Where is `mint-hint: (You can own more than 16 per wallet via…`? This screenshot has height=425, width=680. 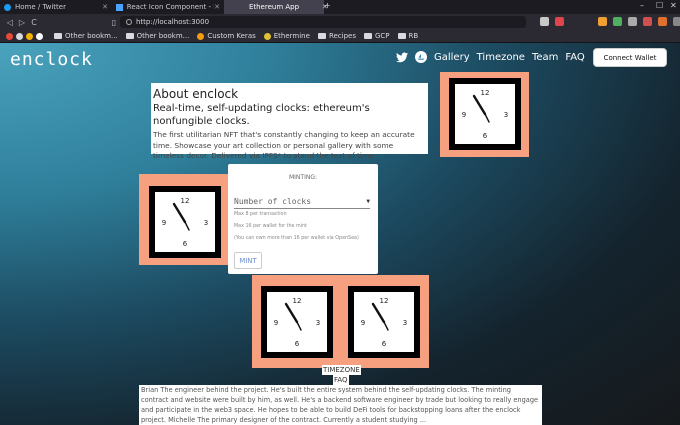
mint-hint: (You can own more than 16 per wallet via… is located at coordinates (296, 238).